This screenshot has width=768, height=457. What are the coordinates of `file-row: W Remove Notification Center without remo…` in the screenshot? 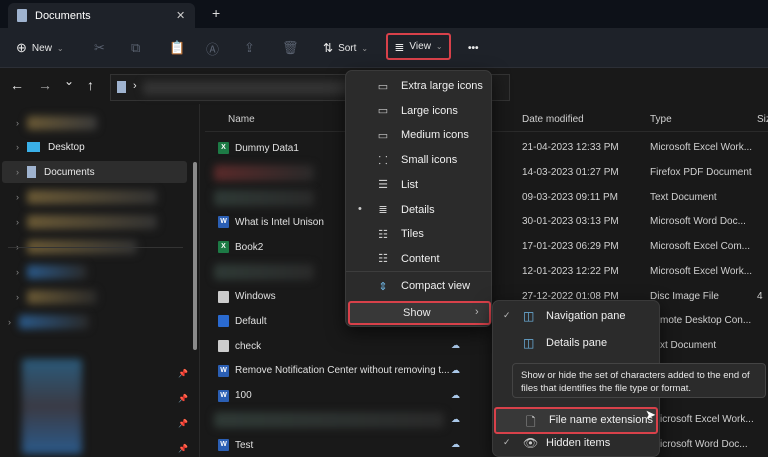 It's located at (334, 371).